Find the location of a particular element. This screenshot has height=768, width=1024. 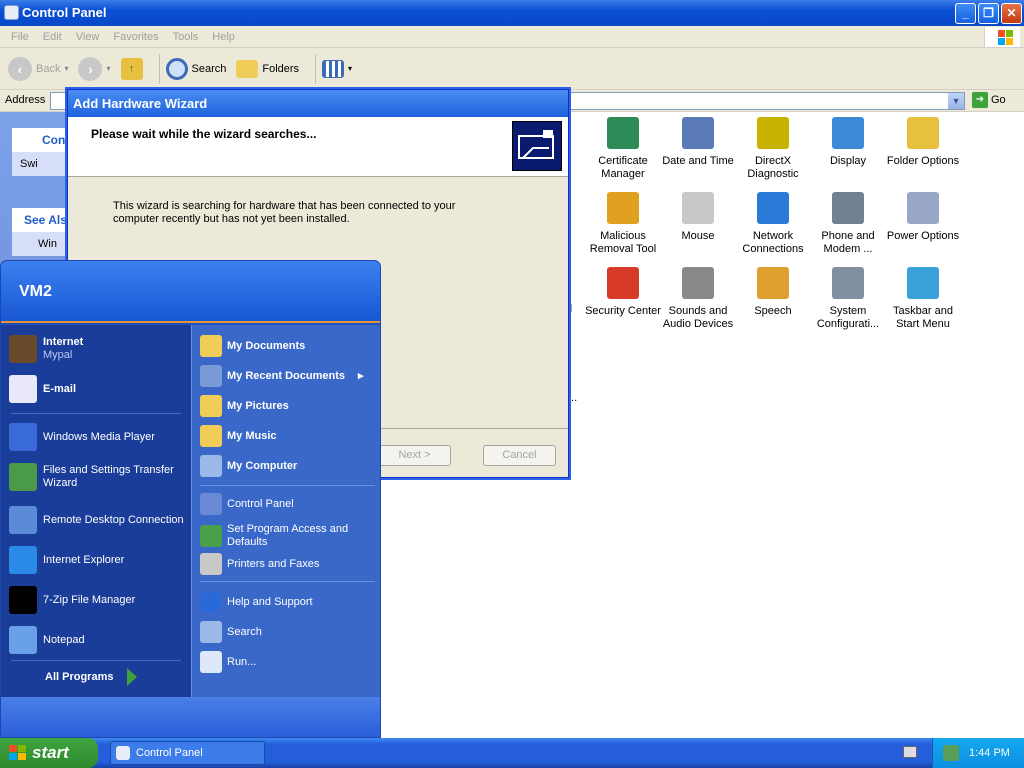

maximize-button: ❐ is located at coordinates (988, 13).